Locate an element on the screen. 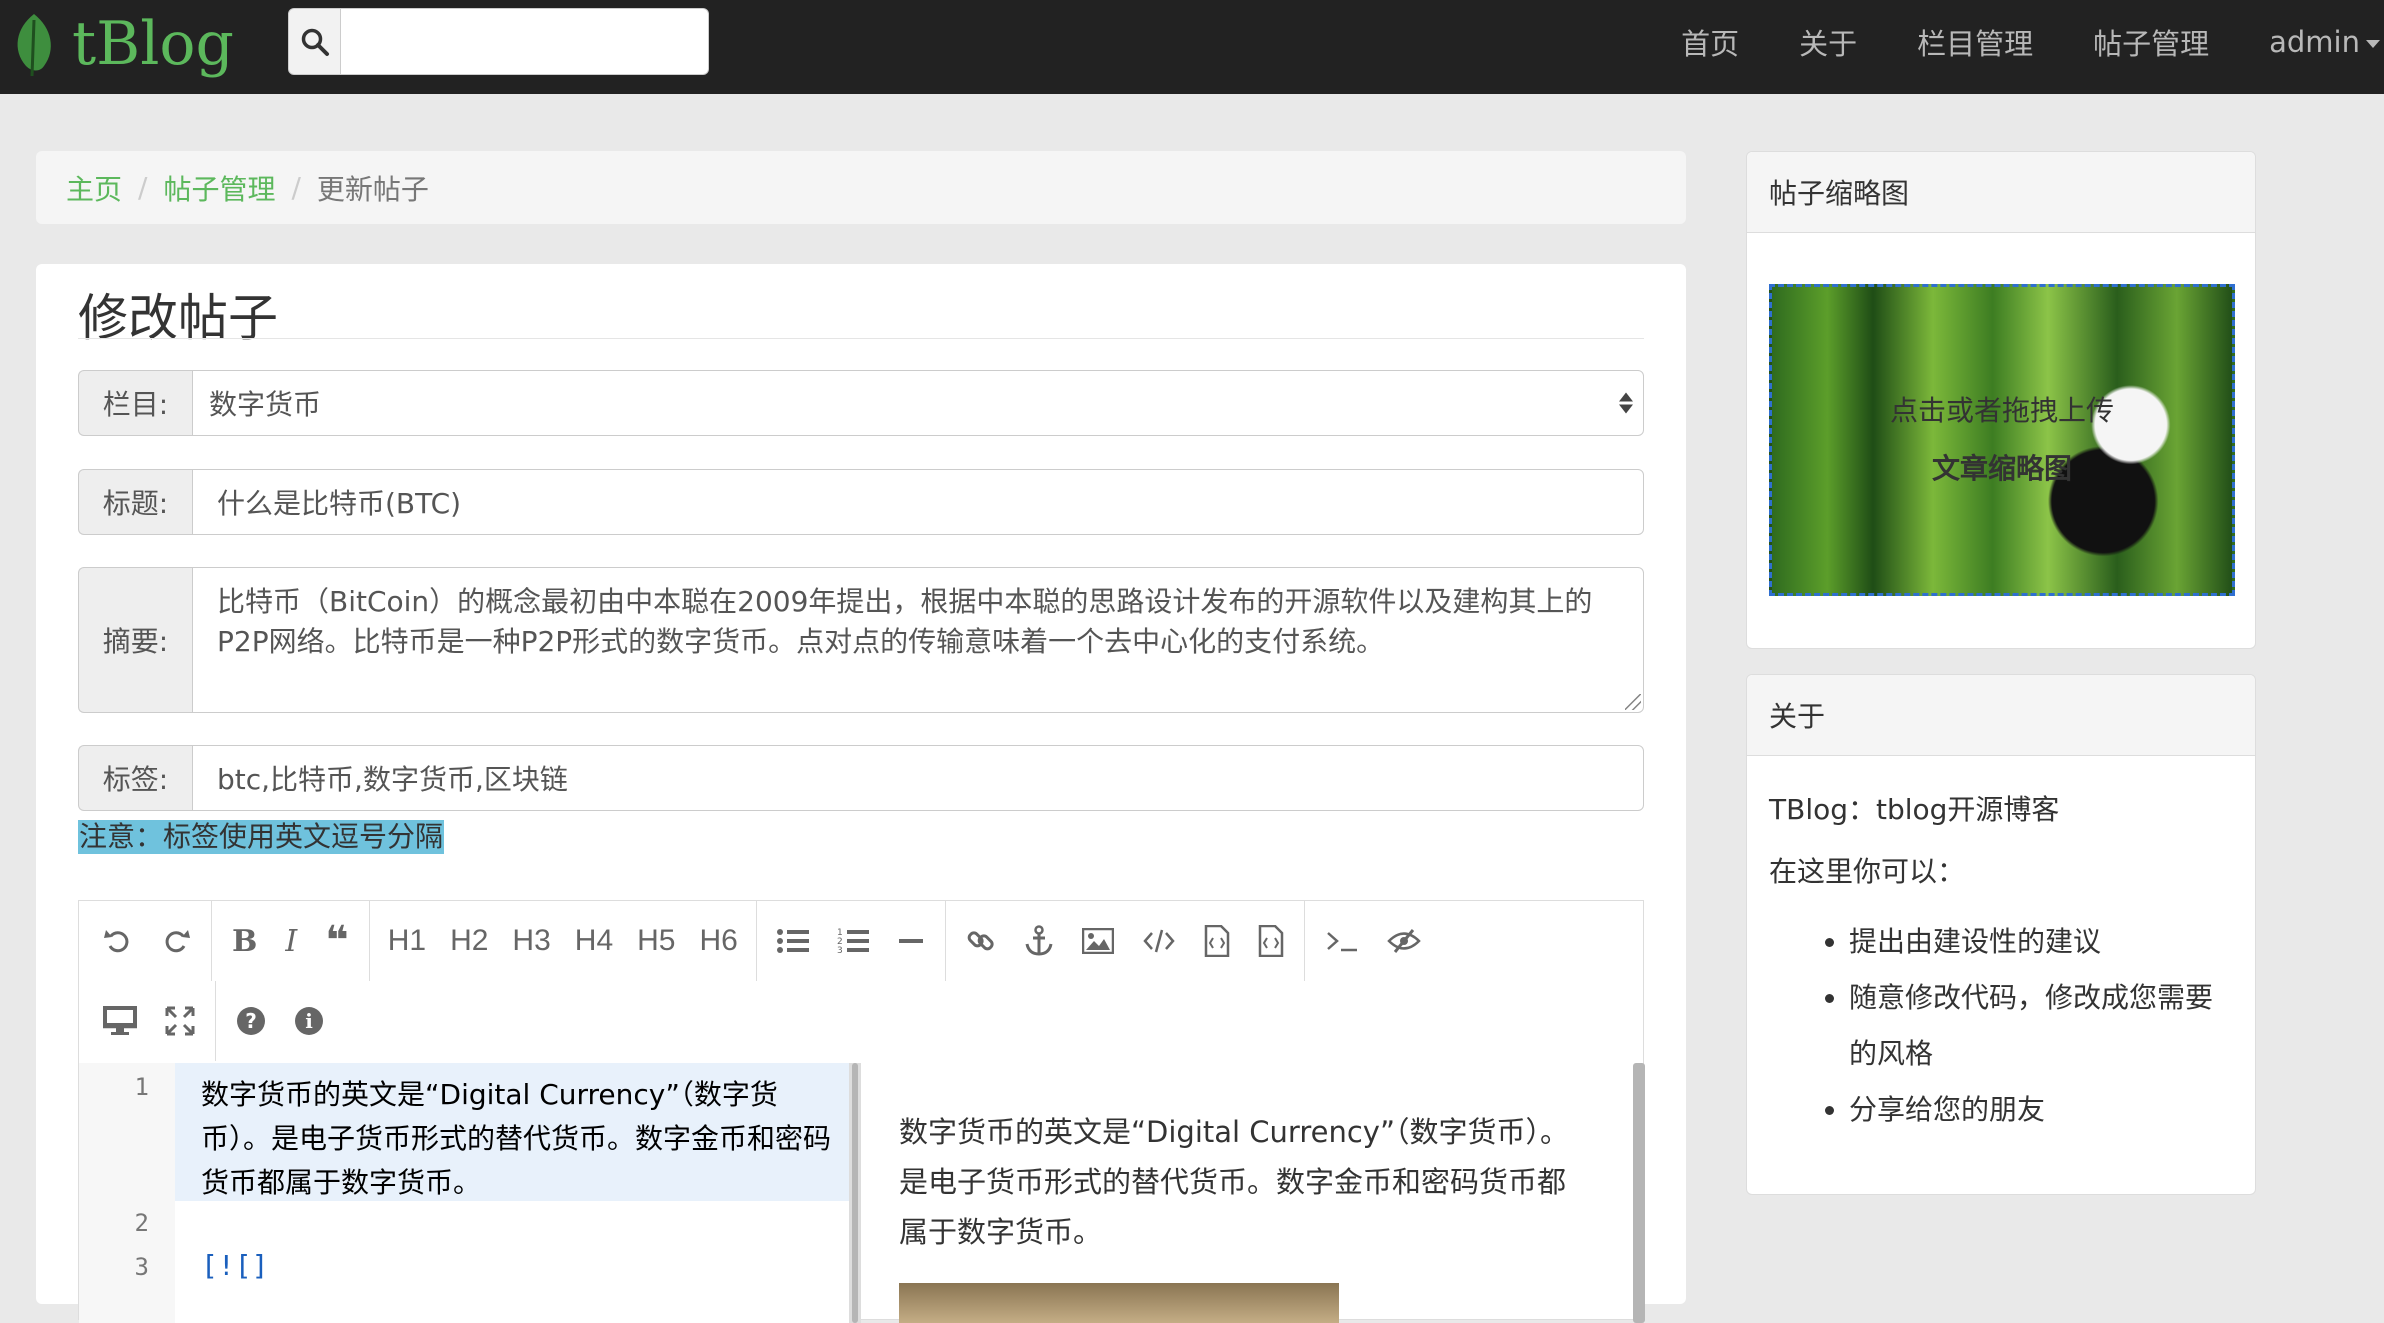  svg-text: 3 is located at coordinates (840, 950).